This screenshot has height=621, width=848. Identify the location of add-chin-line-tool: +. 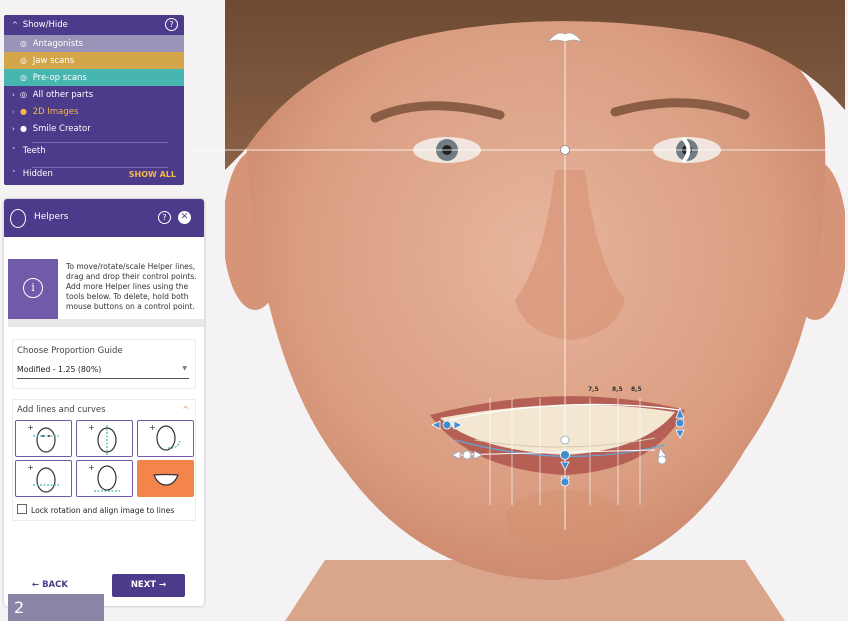
(104, 478).